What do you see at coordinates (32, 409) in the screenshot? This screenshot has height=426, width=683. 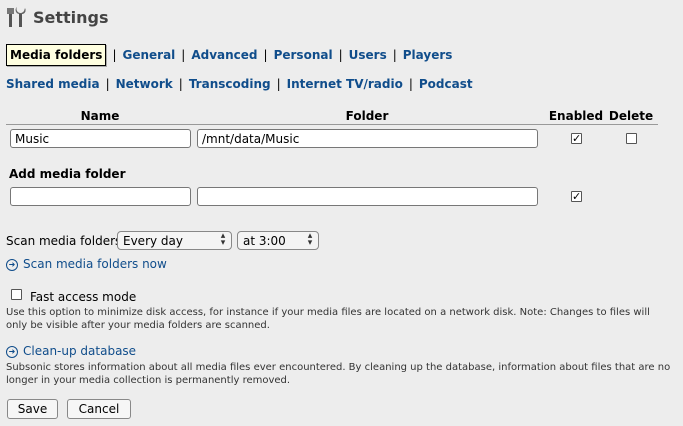 I see `save-button: Save` at bounding box center [32, 409].